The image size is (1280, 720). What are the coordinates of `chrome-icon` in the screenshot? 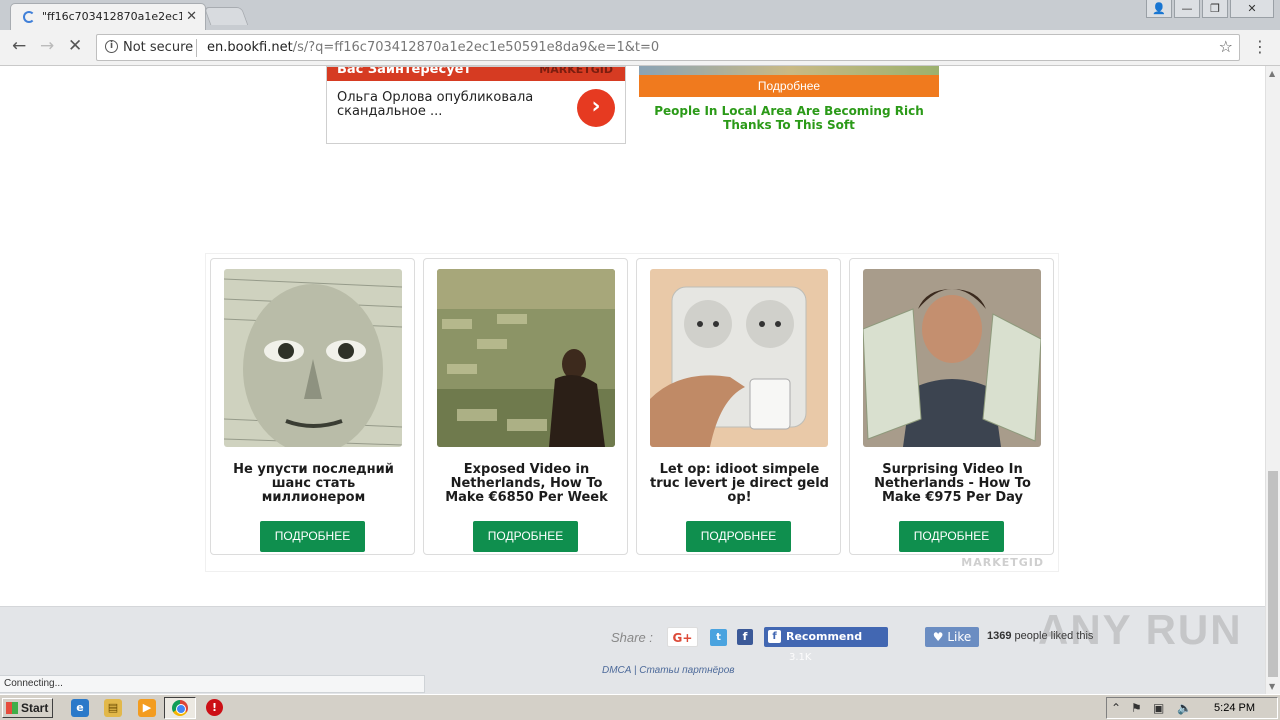 It's located at (180, 708).